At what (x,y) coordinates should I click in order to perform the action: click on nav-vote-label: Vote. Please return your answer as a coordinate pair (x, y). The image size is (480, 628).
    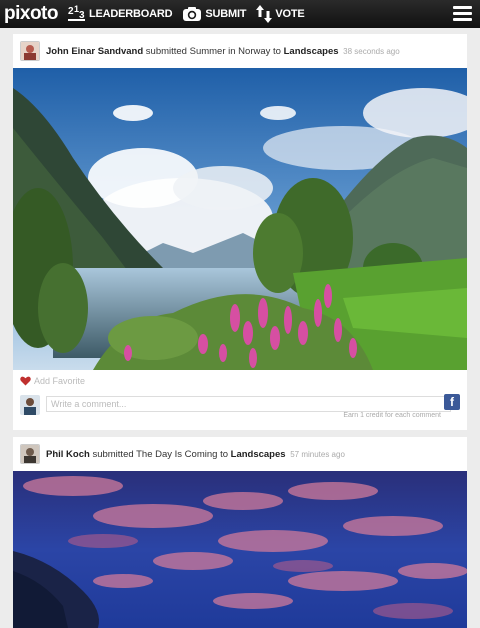
    Looking at the image, I should click on (290, 14).